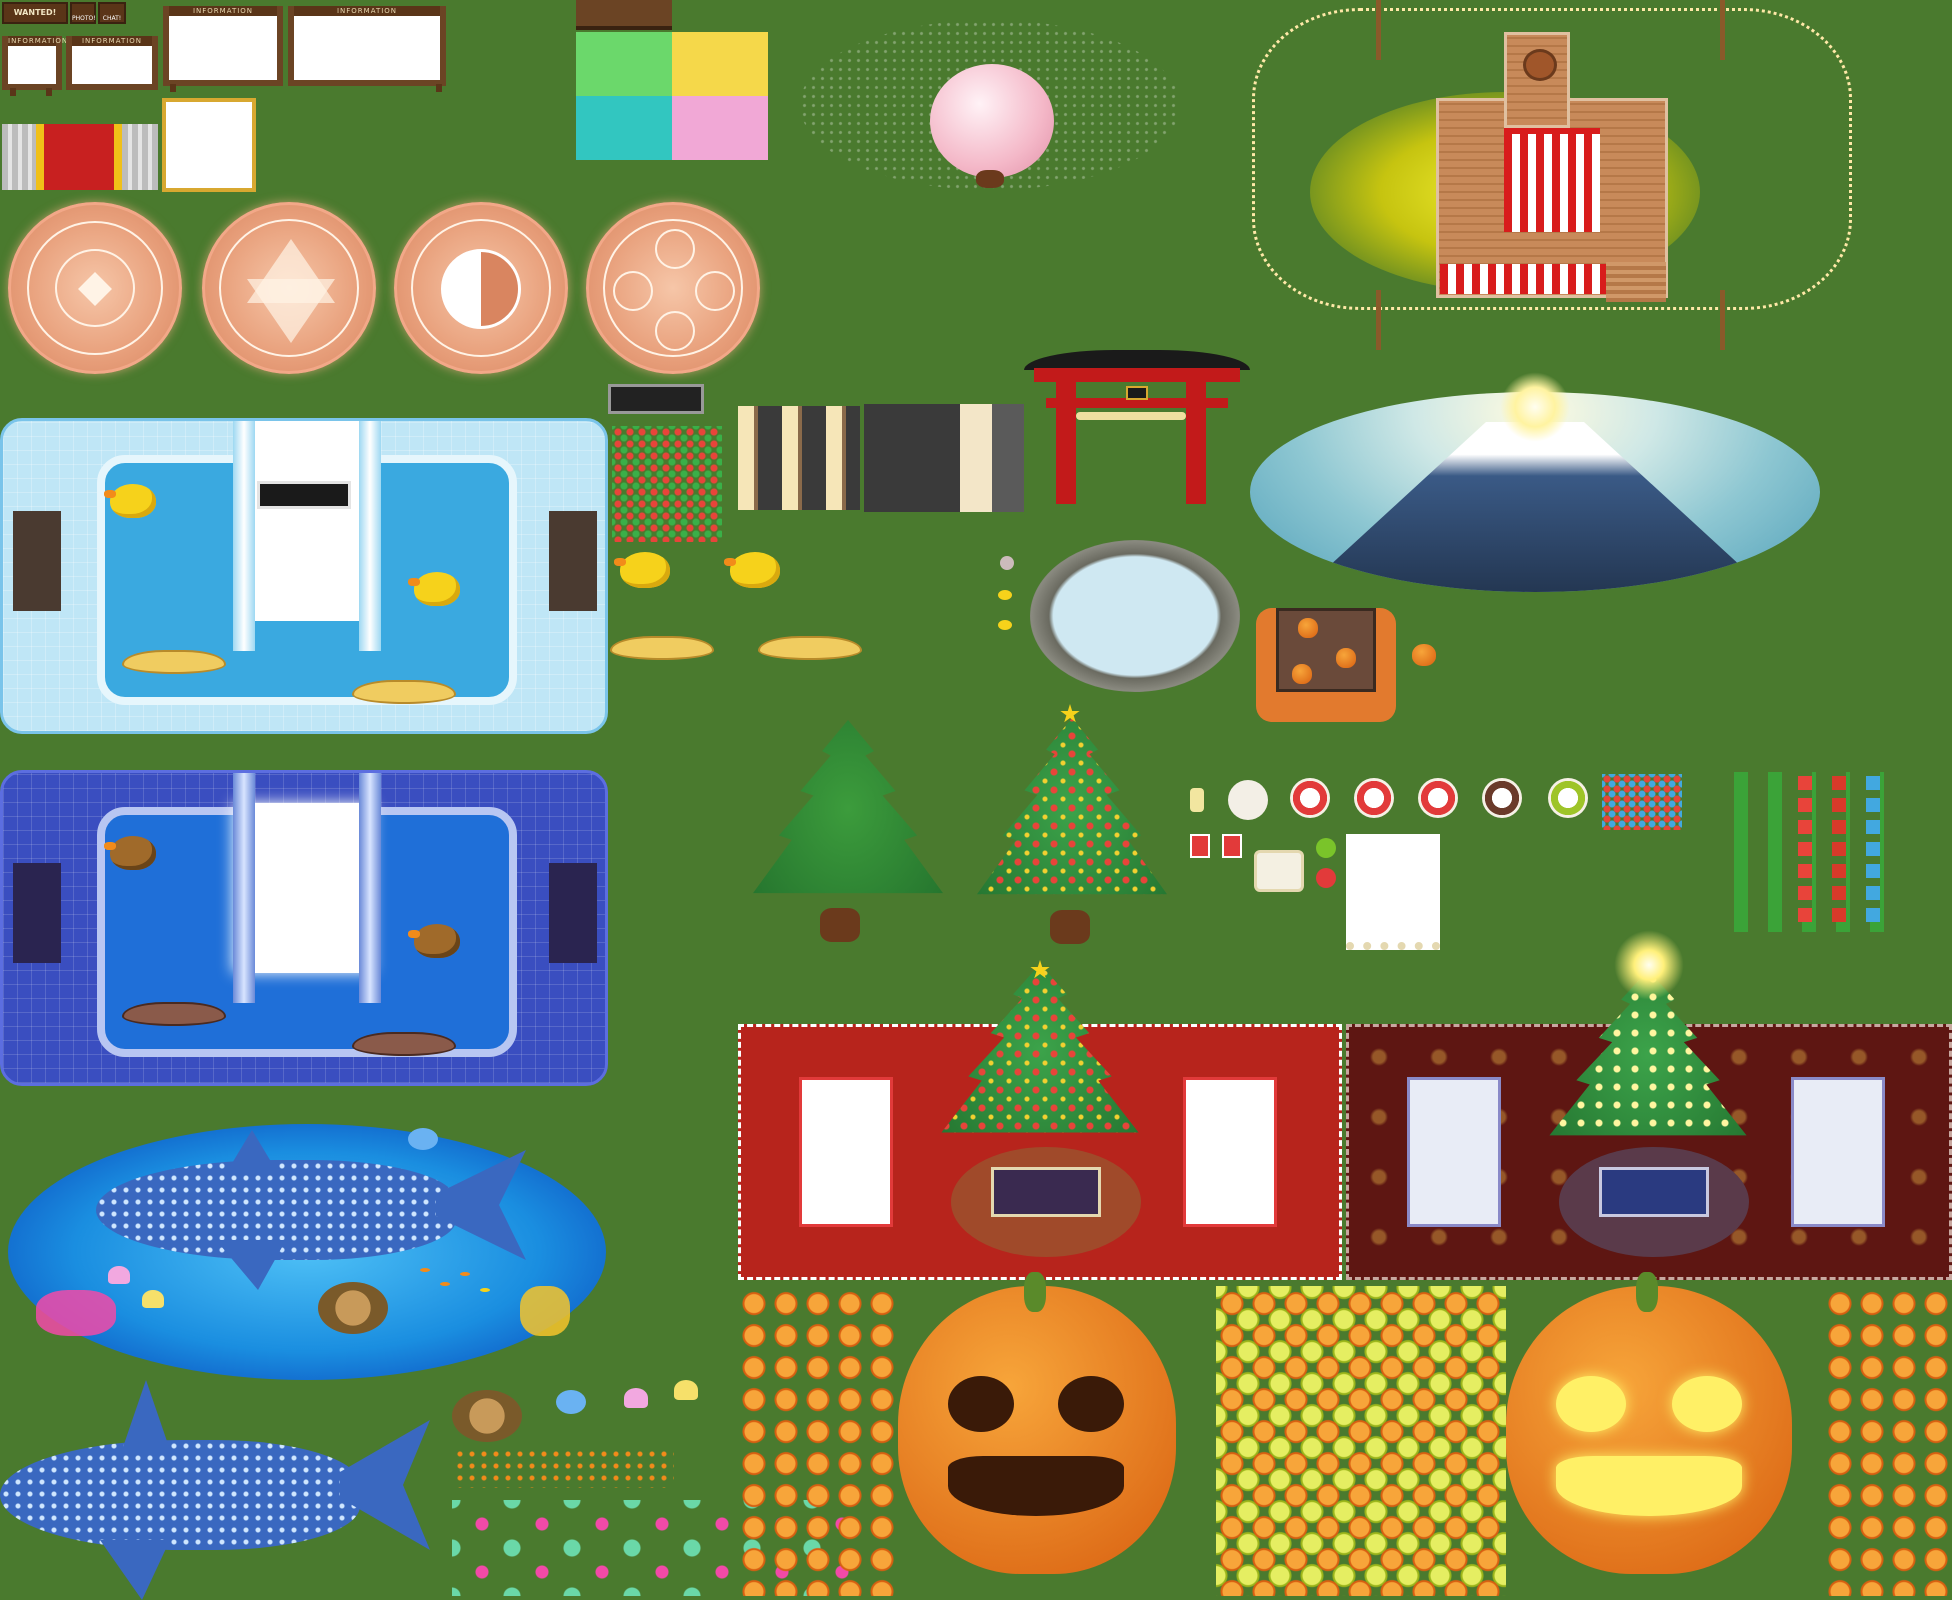 Image resolution: width=1952 pixels, height=1600 pixels. Describe the element at coordinates (112, 18) in the screenshot. I see `chat-sign-label: CHAT!` at that location.